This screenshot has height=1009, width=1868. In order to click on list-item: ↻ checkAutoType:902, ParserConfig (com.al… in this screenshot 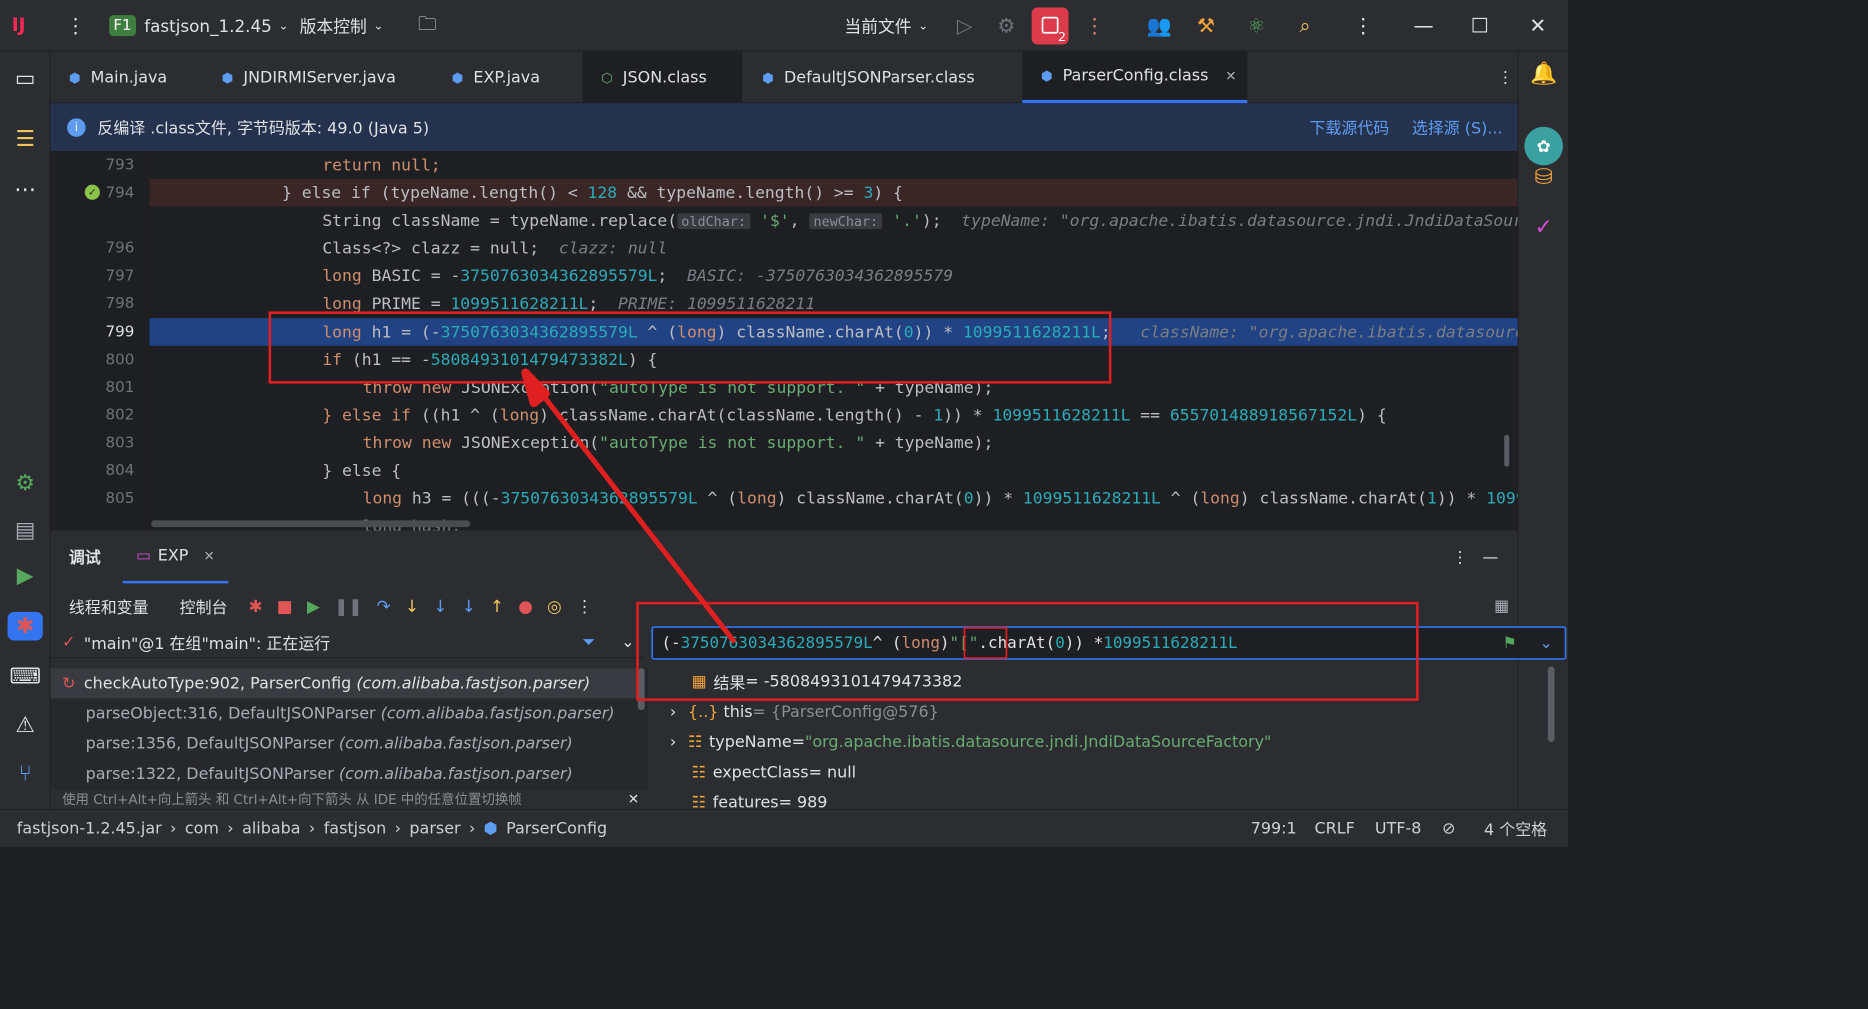, I will do `click(344, 683)`.